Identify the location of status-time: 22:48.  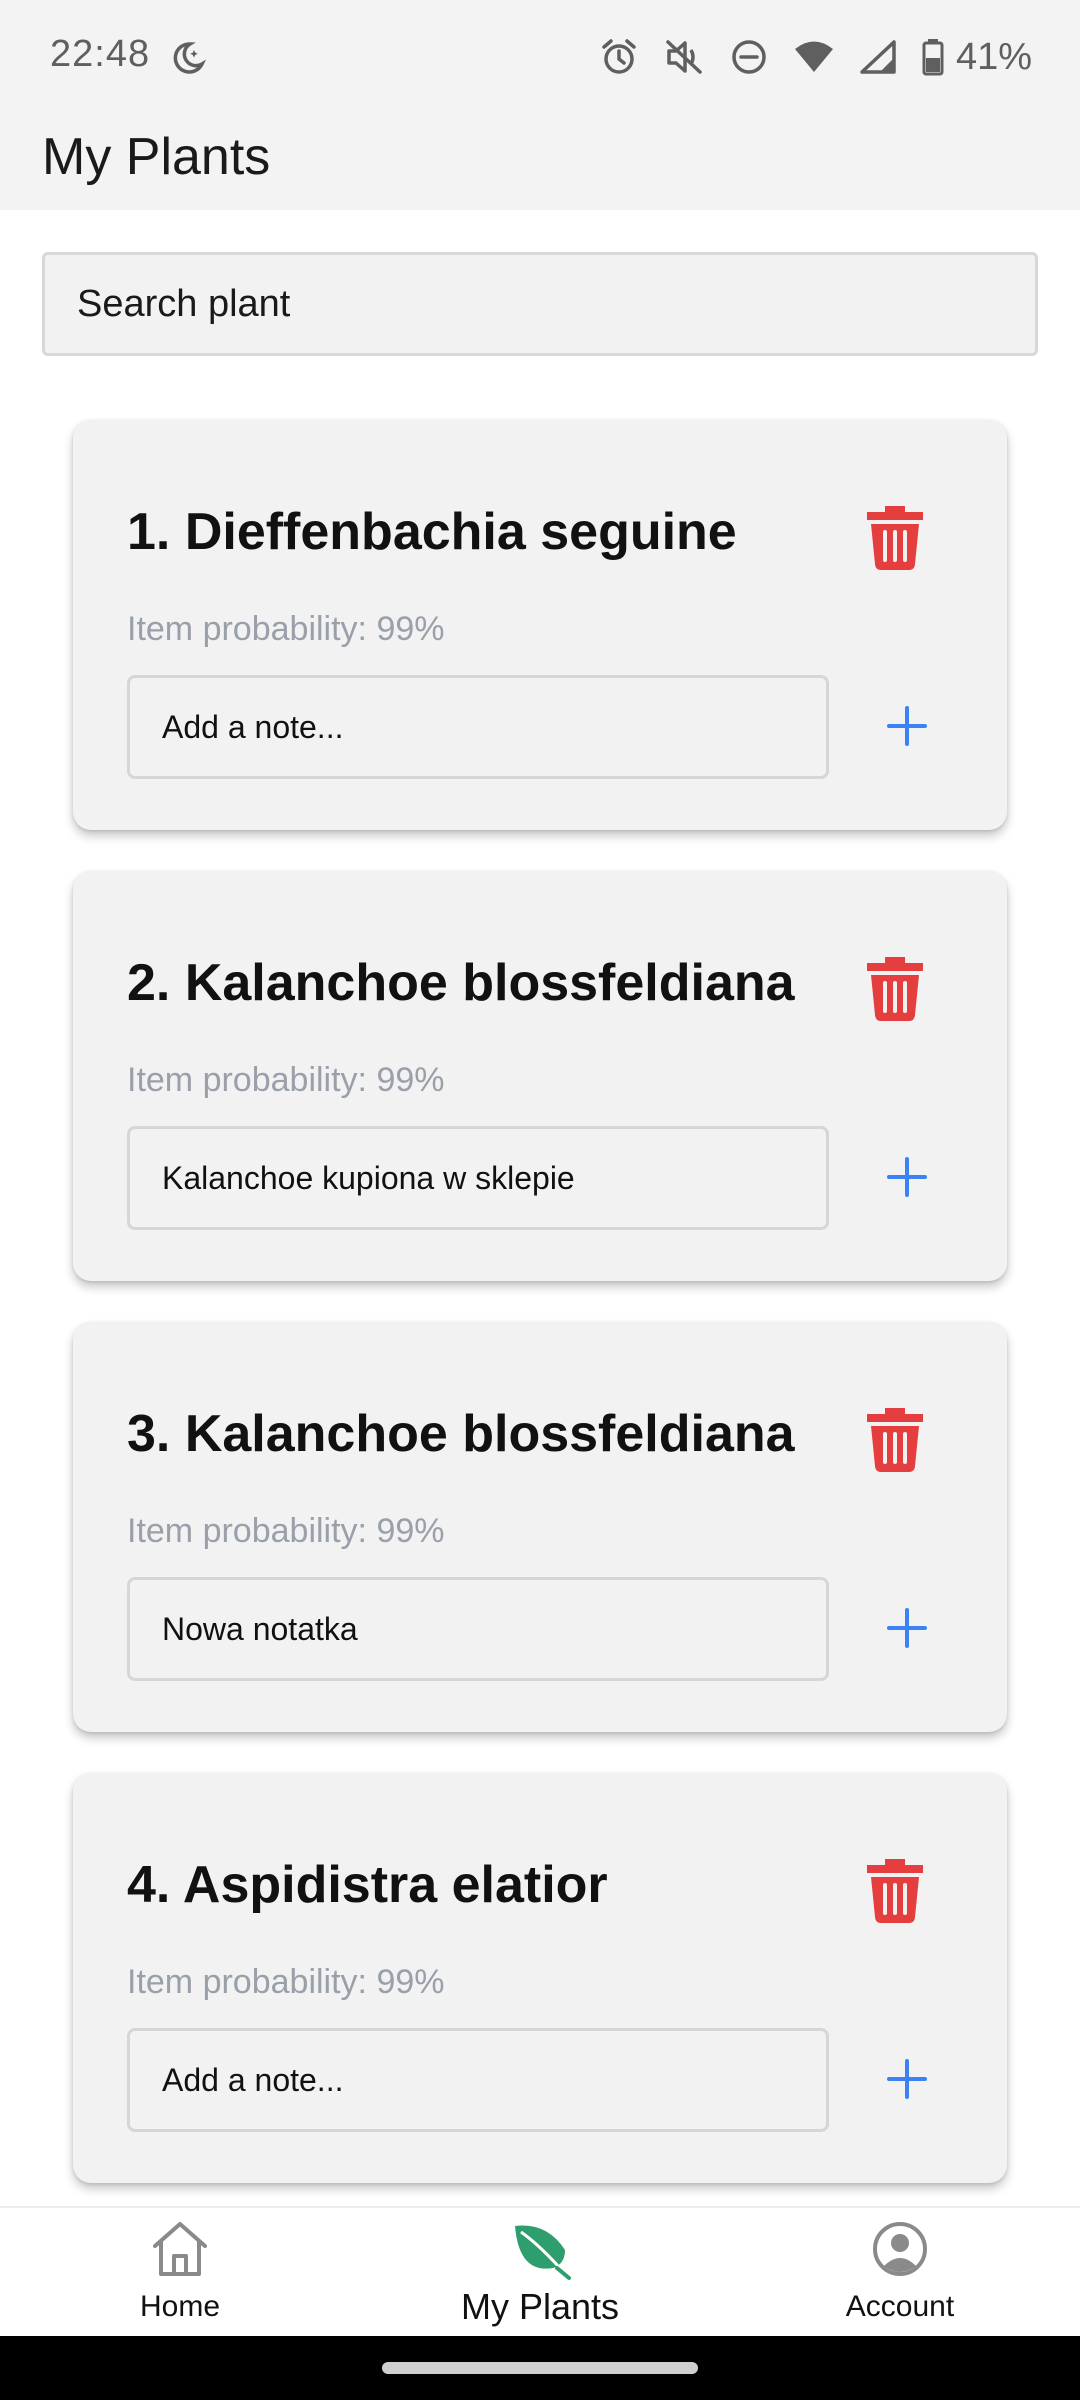
(100, 54).